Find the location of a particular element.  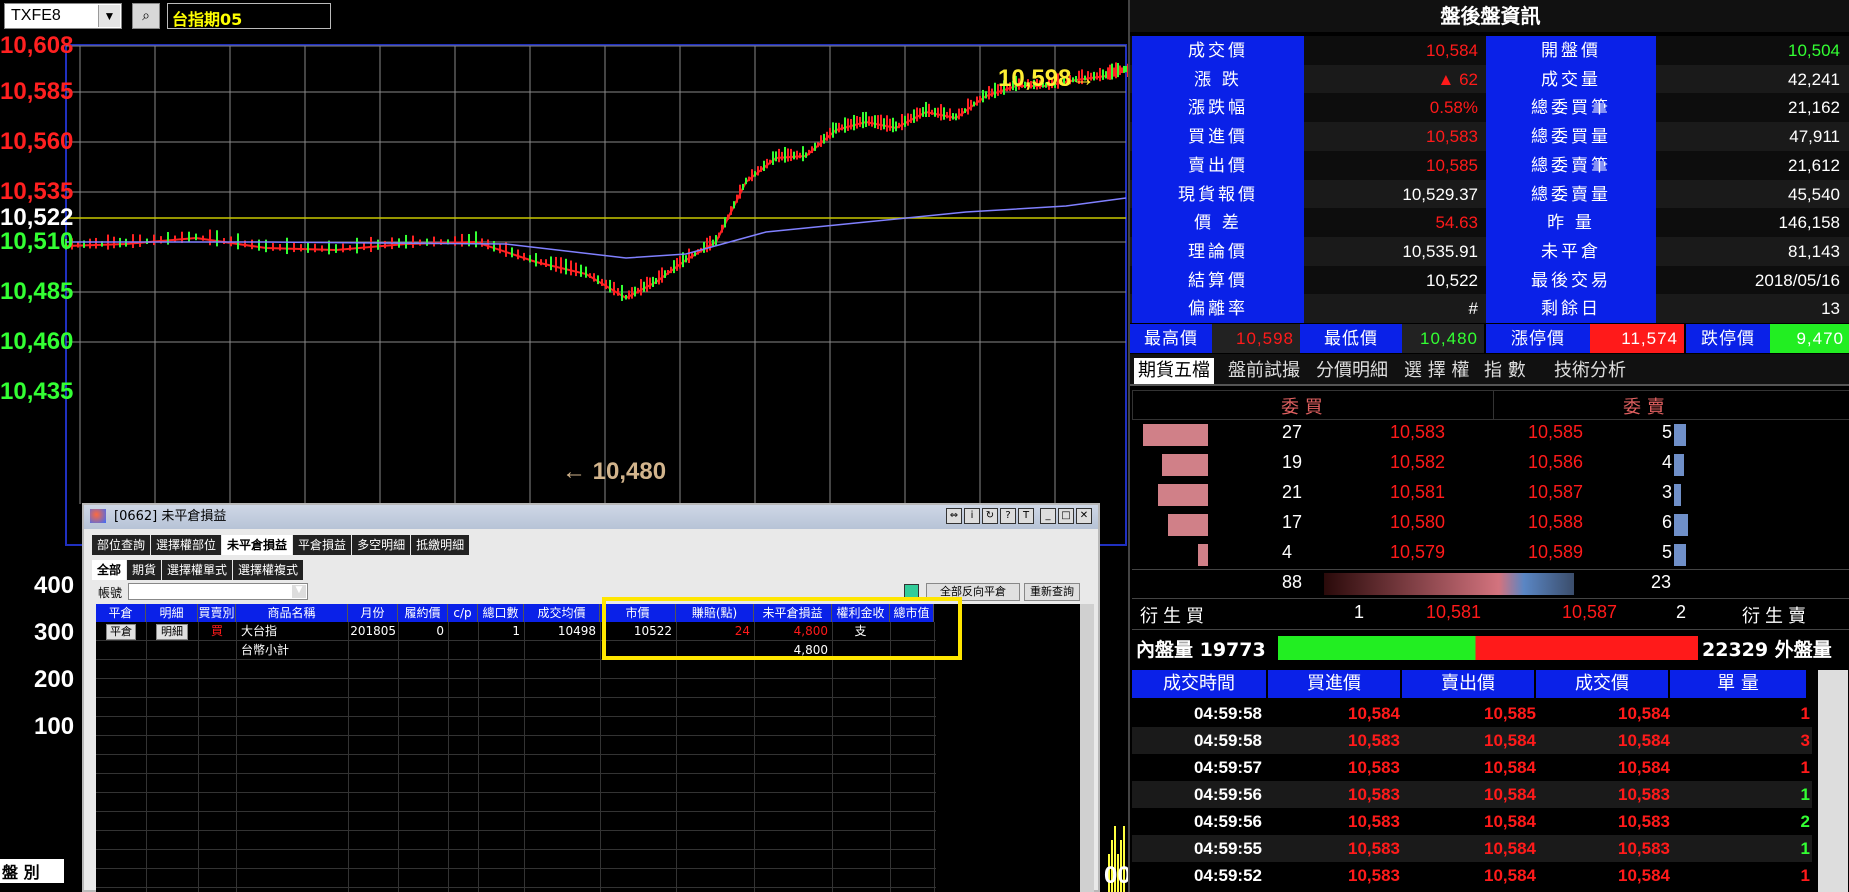

tab-4: 指 數 is located at coordinates (1505, 371).